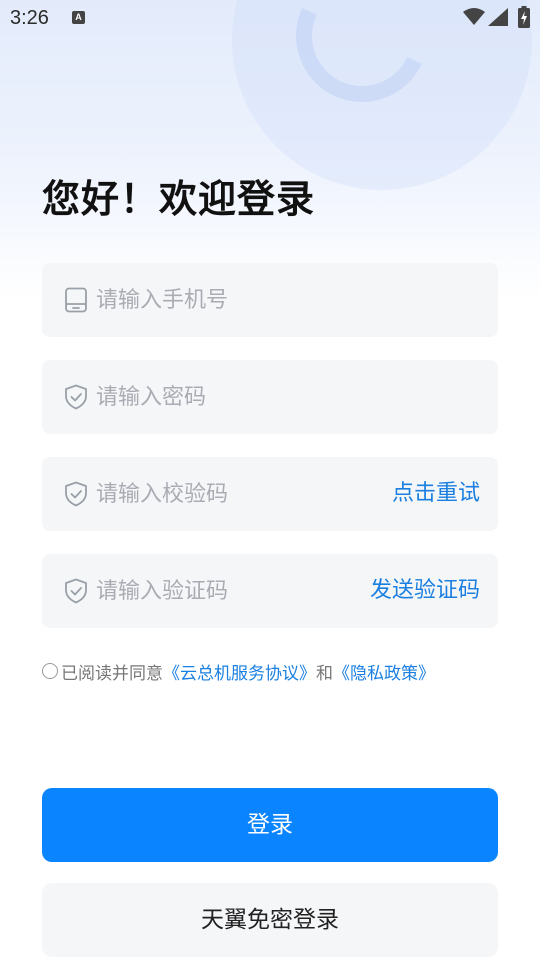 The height and width of the screenshot is (960, 540). What do you see at coordinates (112, 673) in the screenshot?
I see `agreement-prefix: 已阅读并同意` at bounding box center [112, 673].